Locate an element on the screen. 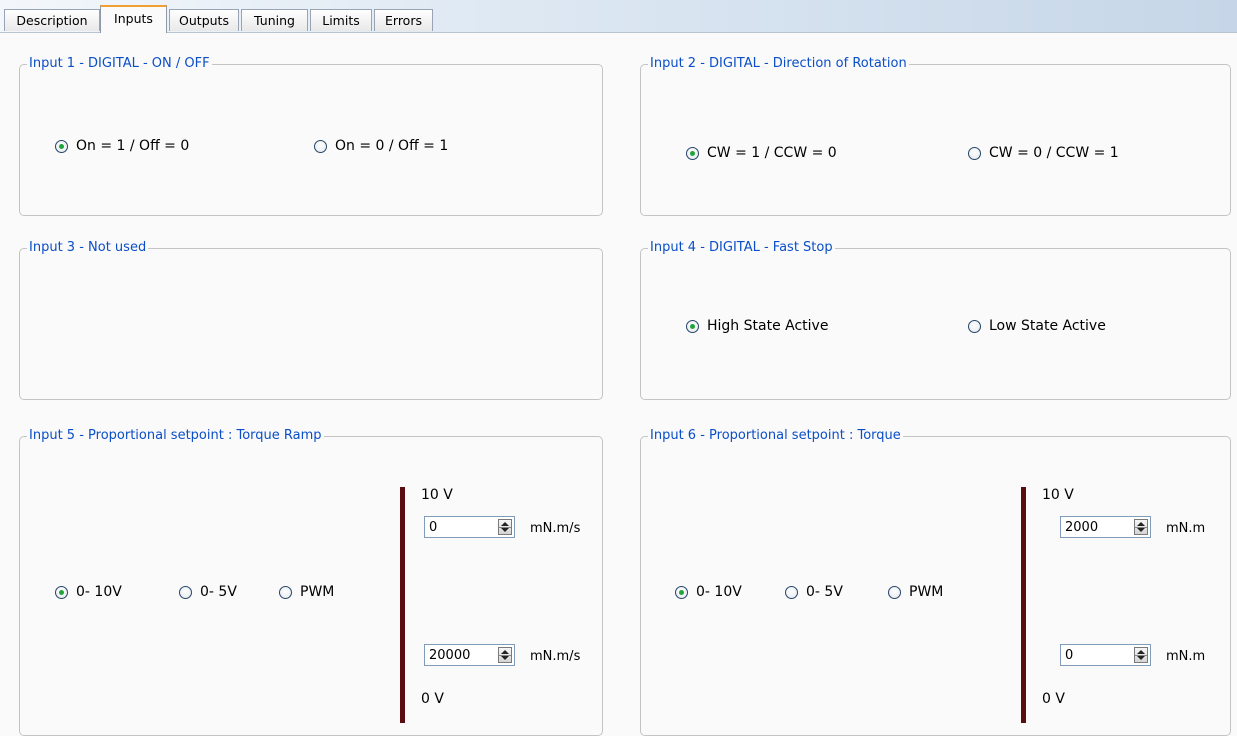 This screenshot has width=1237, height=736. input6-option-pwm: PWM is located at coordinates (915, 592).